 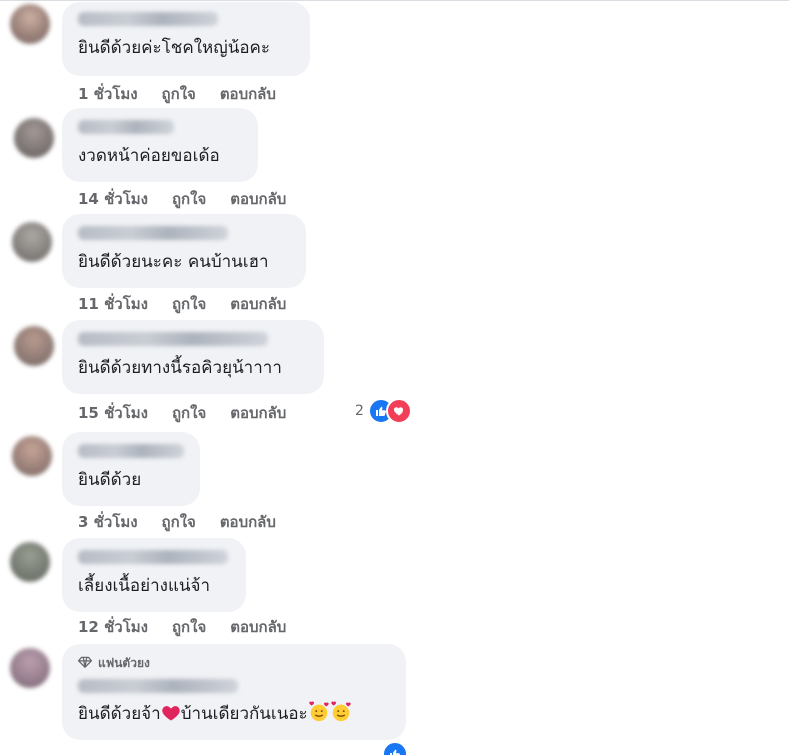 I want to click on top-divider, so click(x=394, y=0).